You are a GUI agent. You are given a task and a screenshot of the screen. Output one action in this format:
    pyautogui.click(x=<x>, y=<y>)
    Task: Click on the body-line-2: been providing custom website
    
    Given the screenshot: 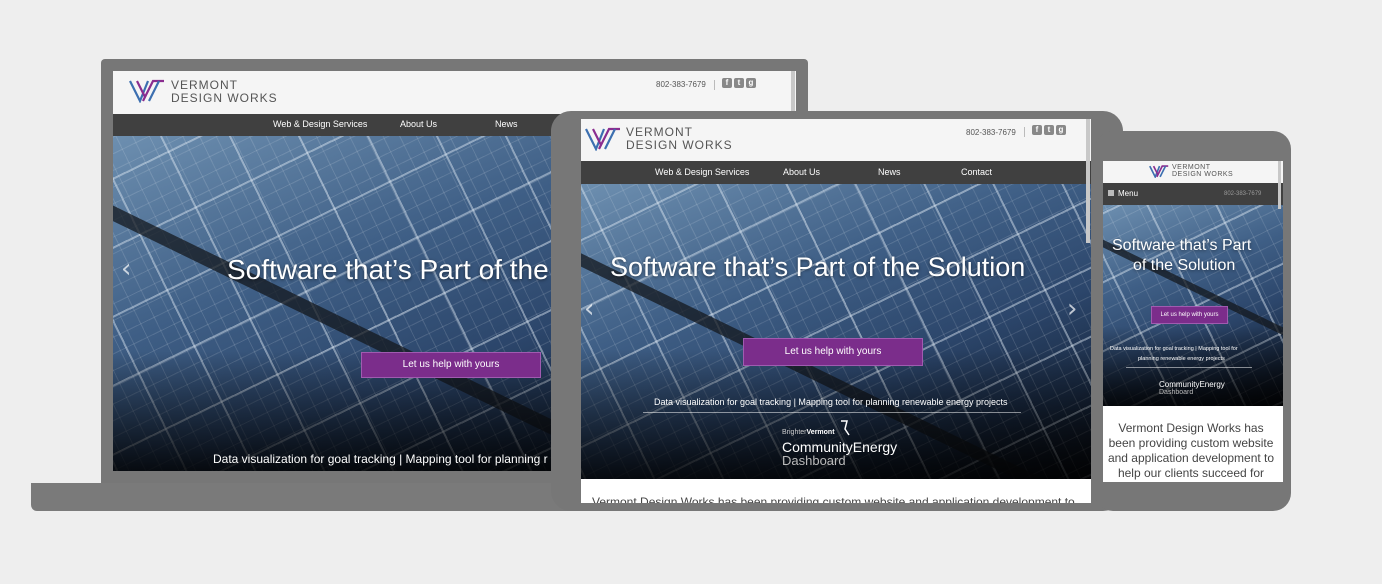 What is the action you would take?
    pyautogui.click(x=1191, y=443)
    